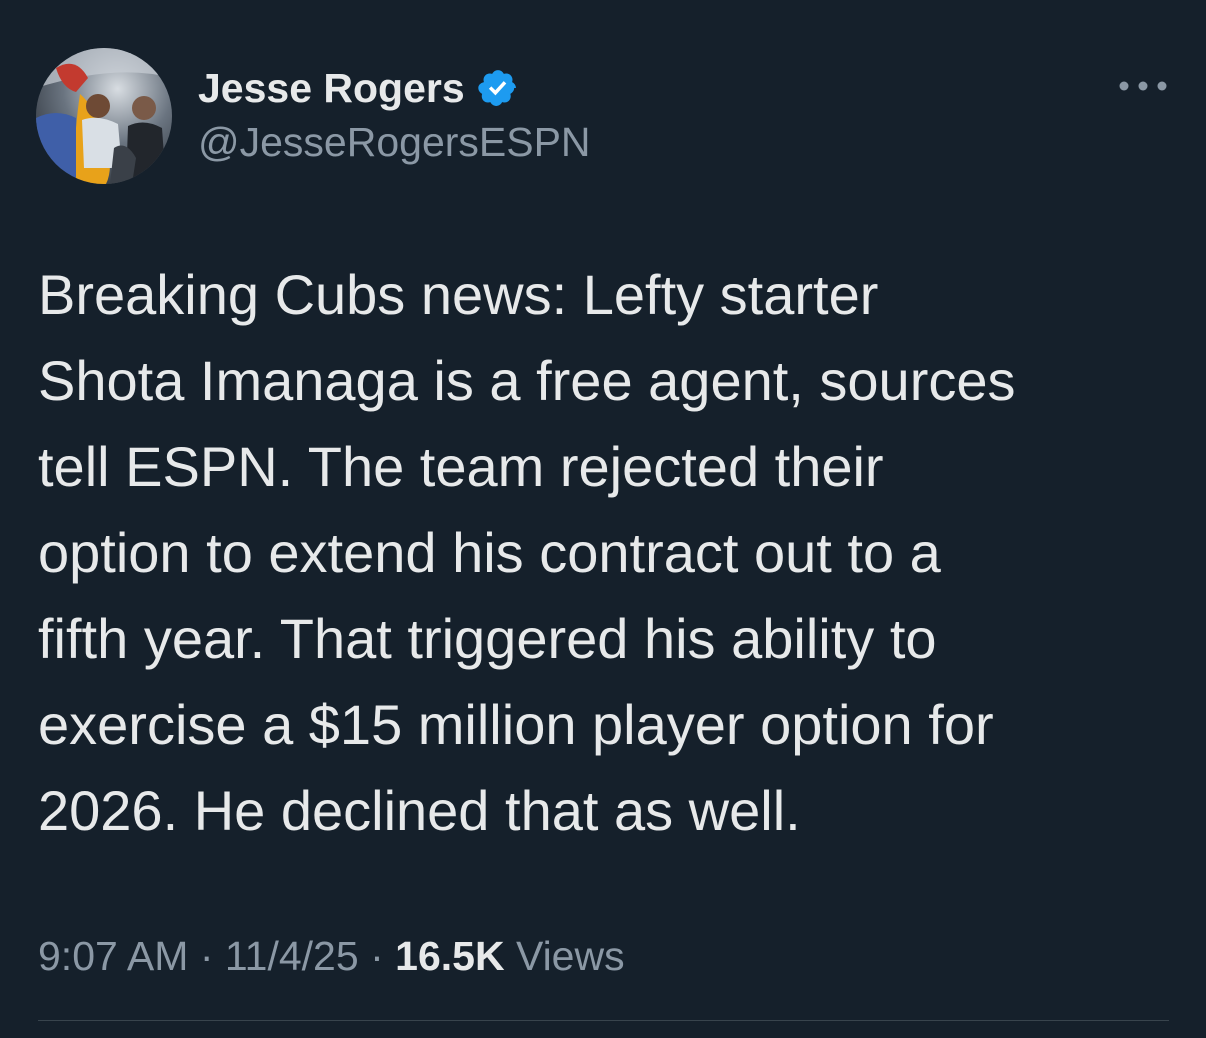 This screenshot has width=1206, height=1038. Describe the element at coordinates (331, 88) in the screenshot. I see `author-display-name: Jesse Rogers` at that location.